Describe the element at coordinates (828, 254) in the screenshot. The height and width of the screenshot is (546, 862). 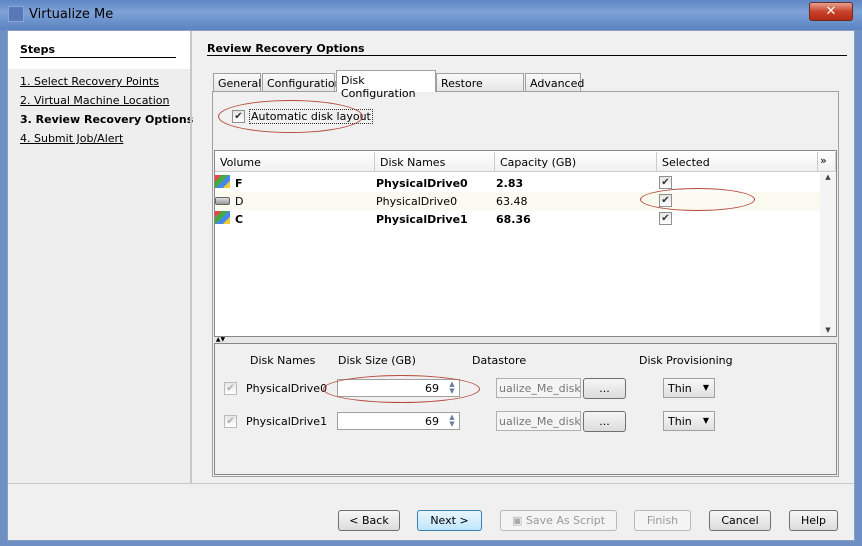
I see `vertical-scrollbar: ▲ ▼` at that location.